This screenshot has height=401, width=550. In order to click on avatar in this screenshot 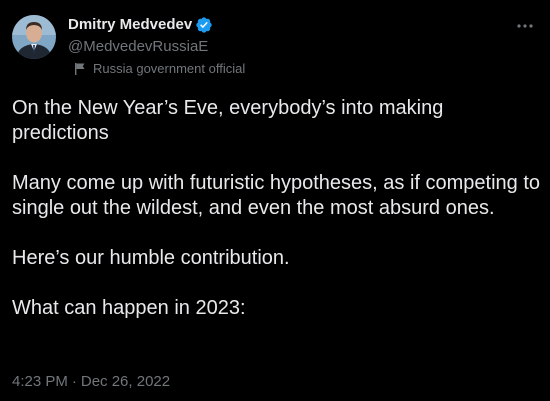, I will do `click(34, 37)`.